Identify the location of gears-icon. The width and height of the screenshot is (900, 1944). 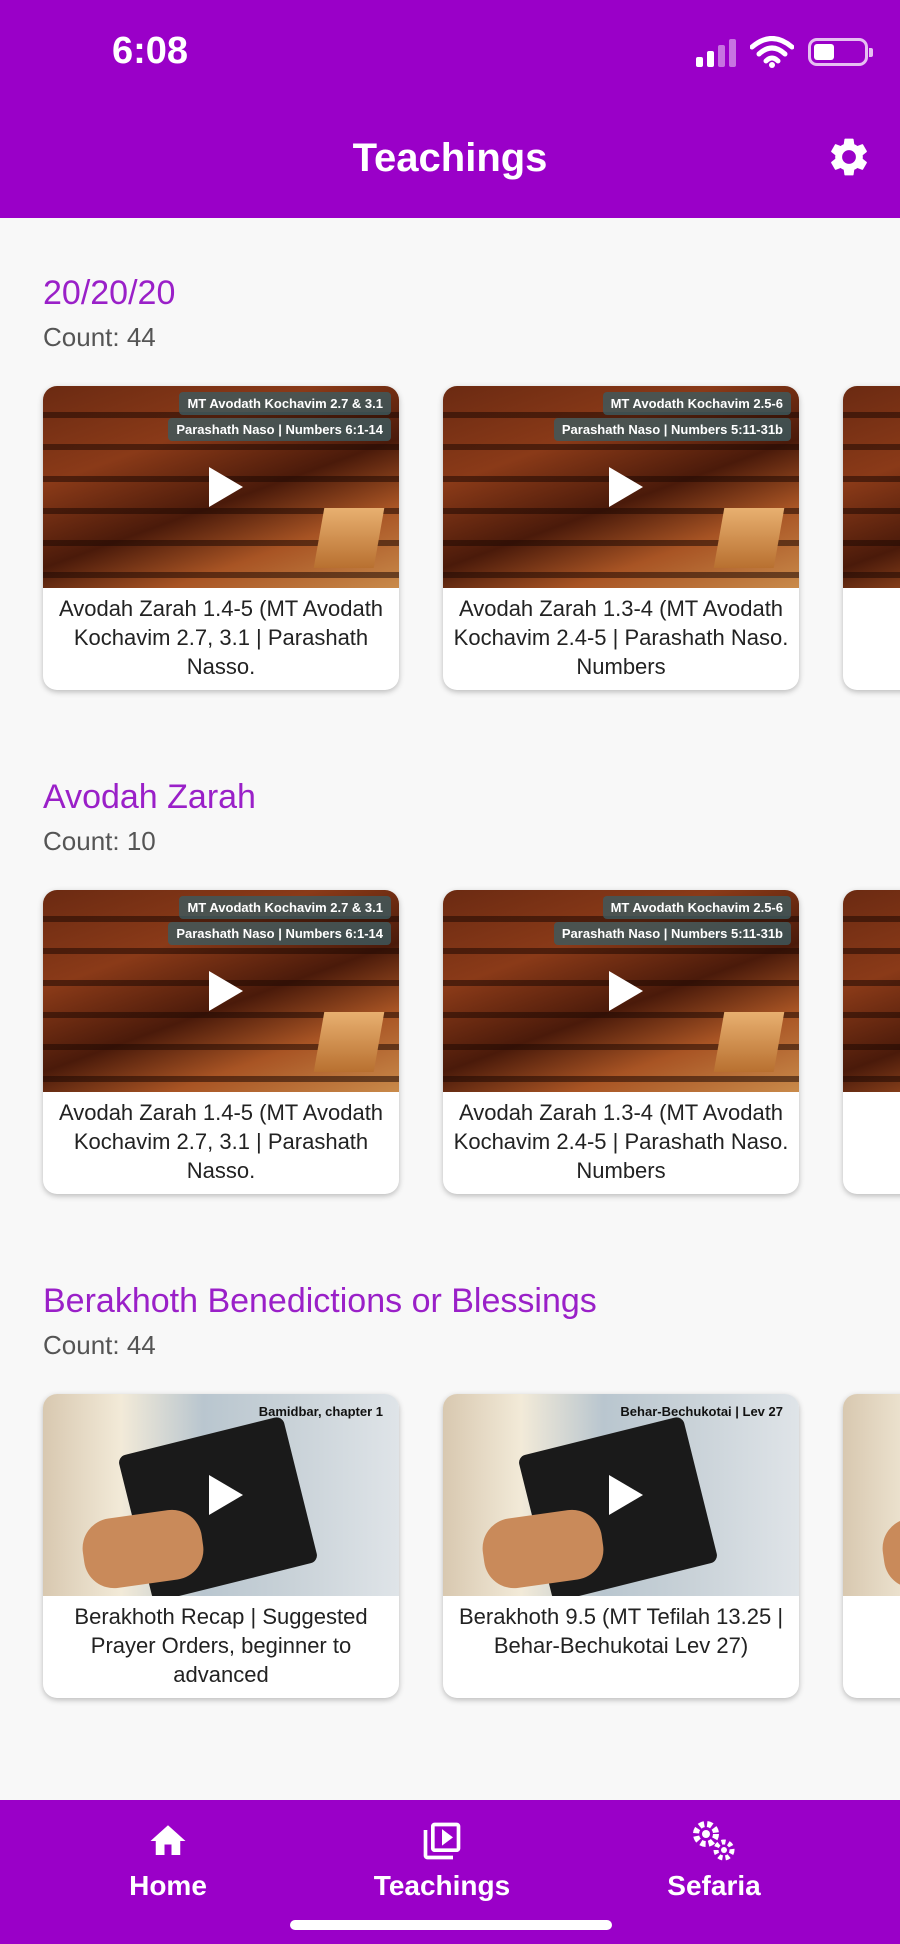
(714, 1841).